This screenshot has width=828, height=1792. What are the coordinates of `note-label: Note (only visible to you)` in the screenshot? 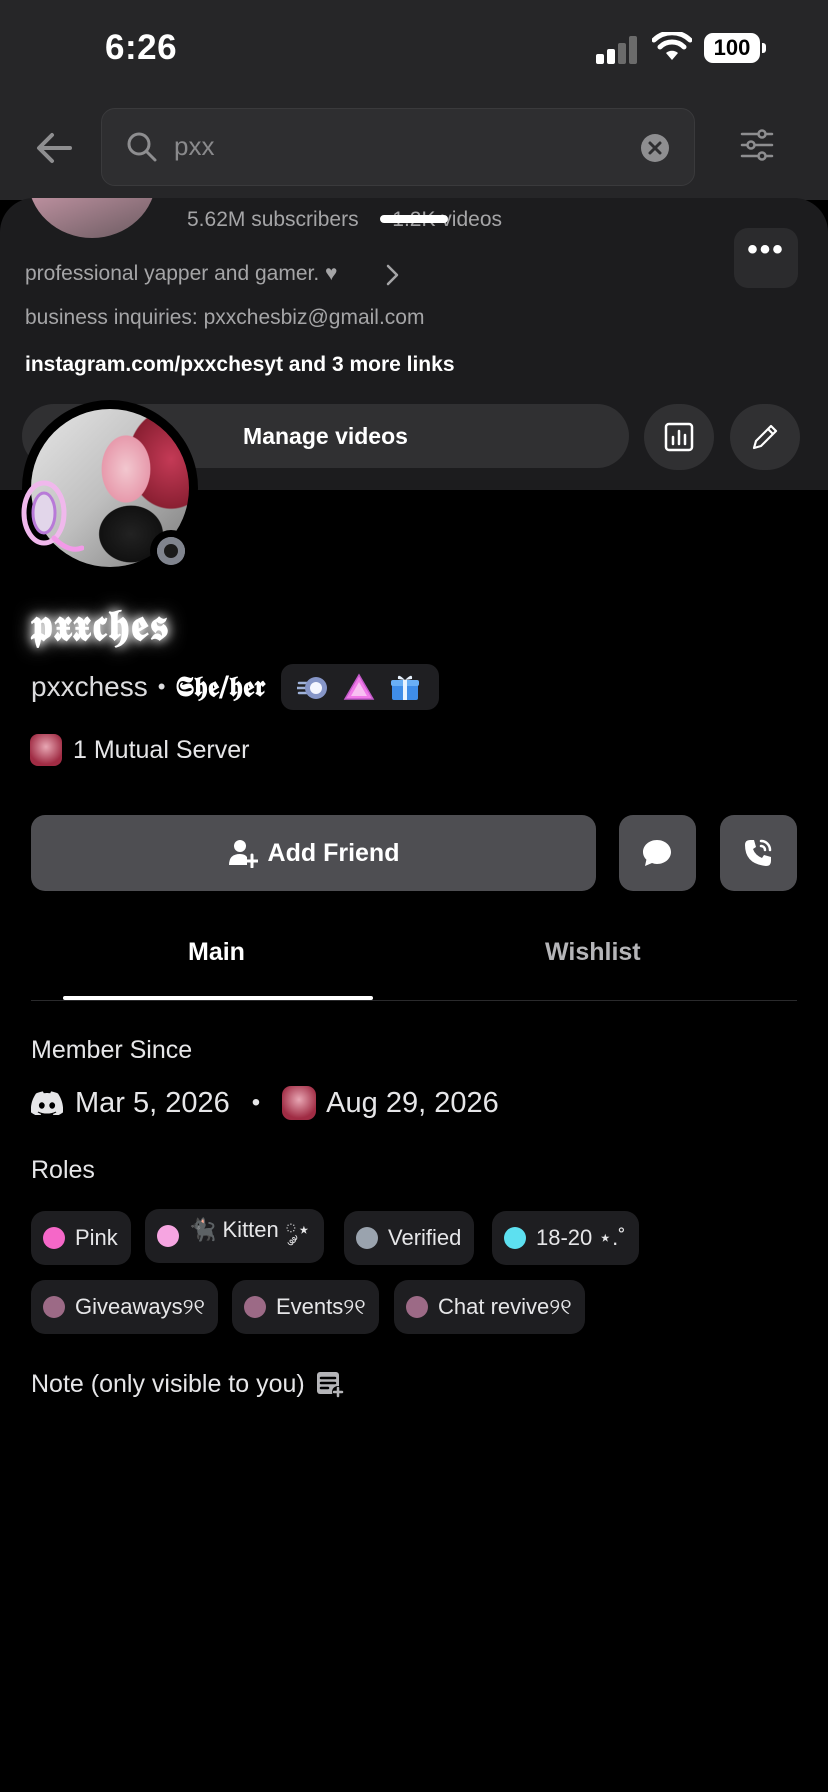 It's located at (168, 1383).